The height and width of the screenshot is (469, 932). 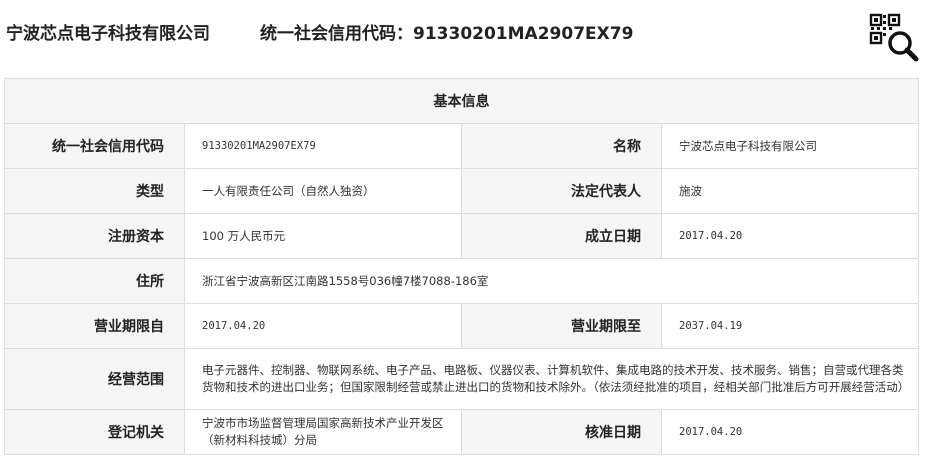 What do you see at coordinates (323, 326) in the screenshot?
I see `value-term-start: 2017.04.20` at bounding box center [323, 326].